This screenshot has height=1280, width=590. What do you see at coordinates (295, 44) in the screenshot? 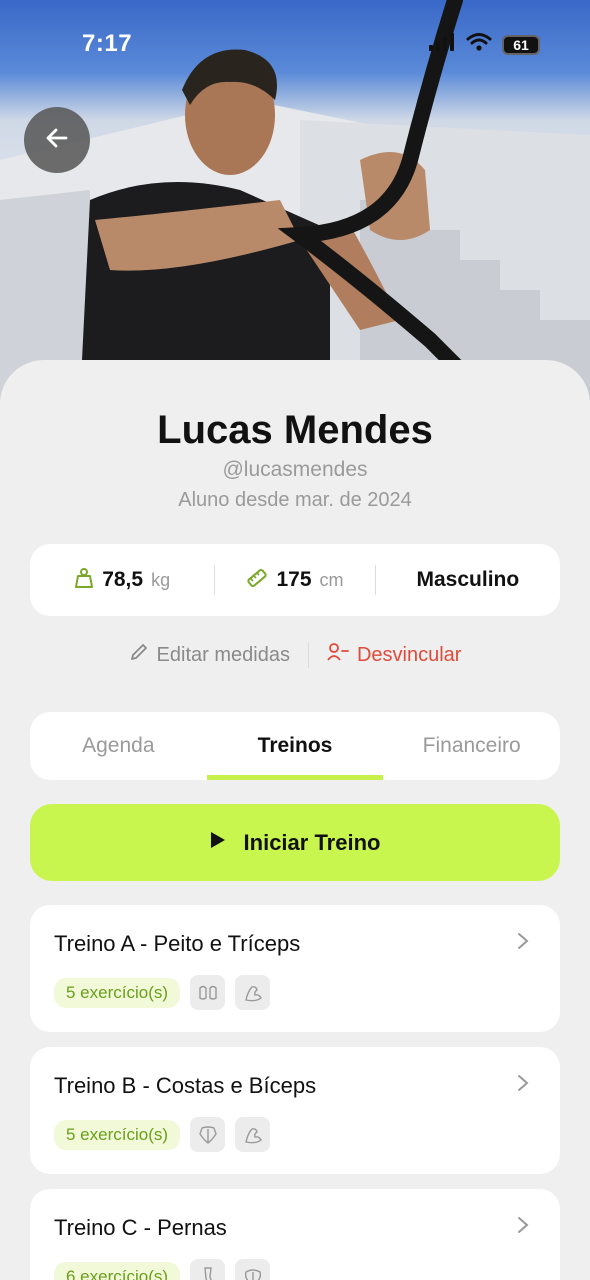
I see `status-bar: 7:17 61` at bounding box center [295, 44].